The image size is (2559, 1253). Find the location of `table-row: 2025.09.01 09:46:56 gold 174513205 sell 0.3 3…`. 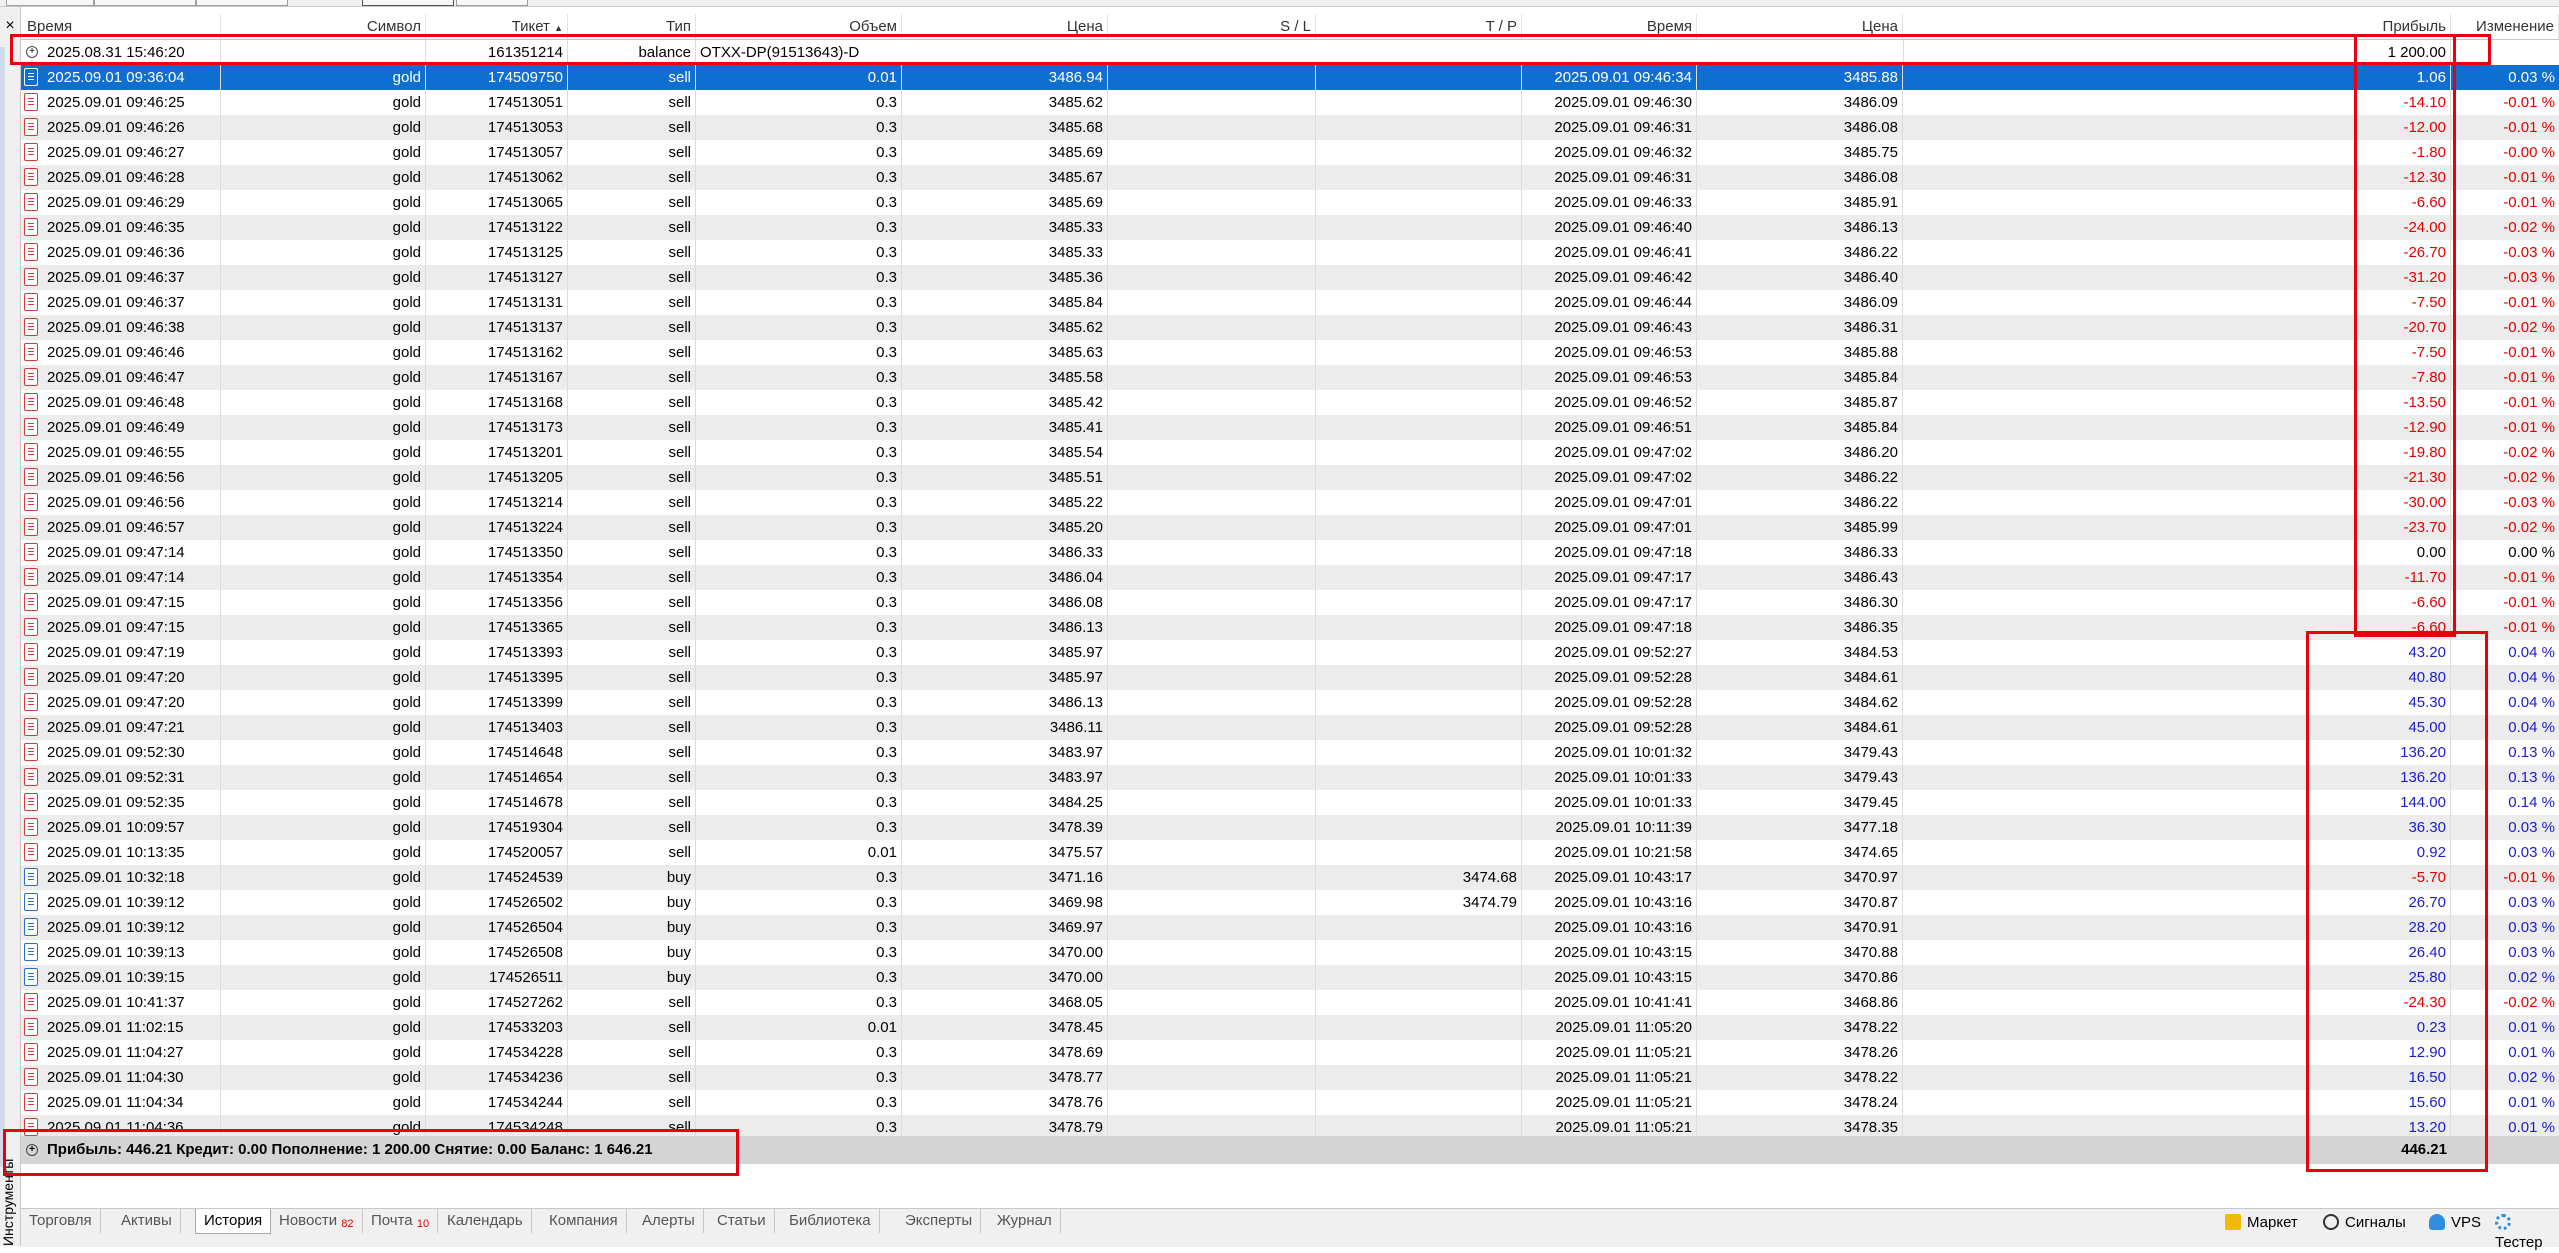

table-row: 2025.09.01 09:46:56 gold 174513205 sell 0.3 3… is located at coordinates (1290, 477).